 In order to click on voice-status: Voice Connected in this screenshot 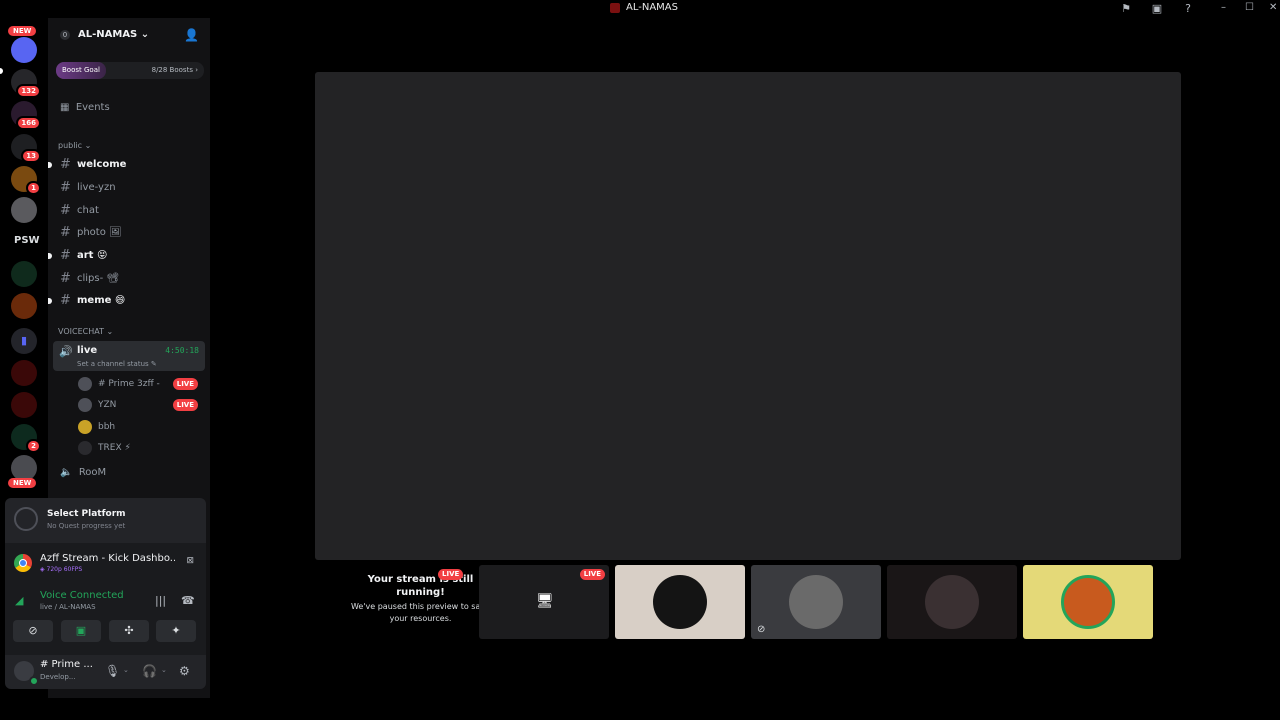, I will do `click(82, 595)`.